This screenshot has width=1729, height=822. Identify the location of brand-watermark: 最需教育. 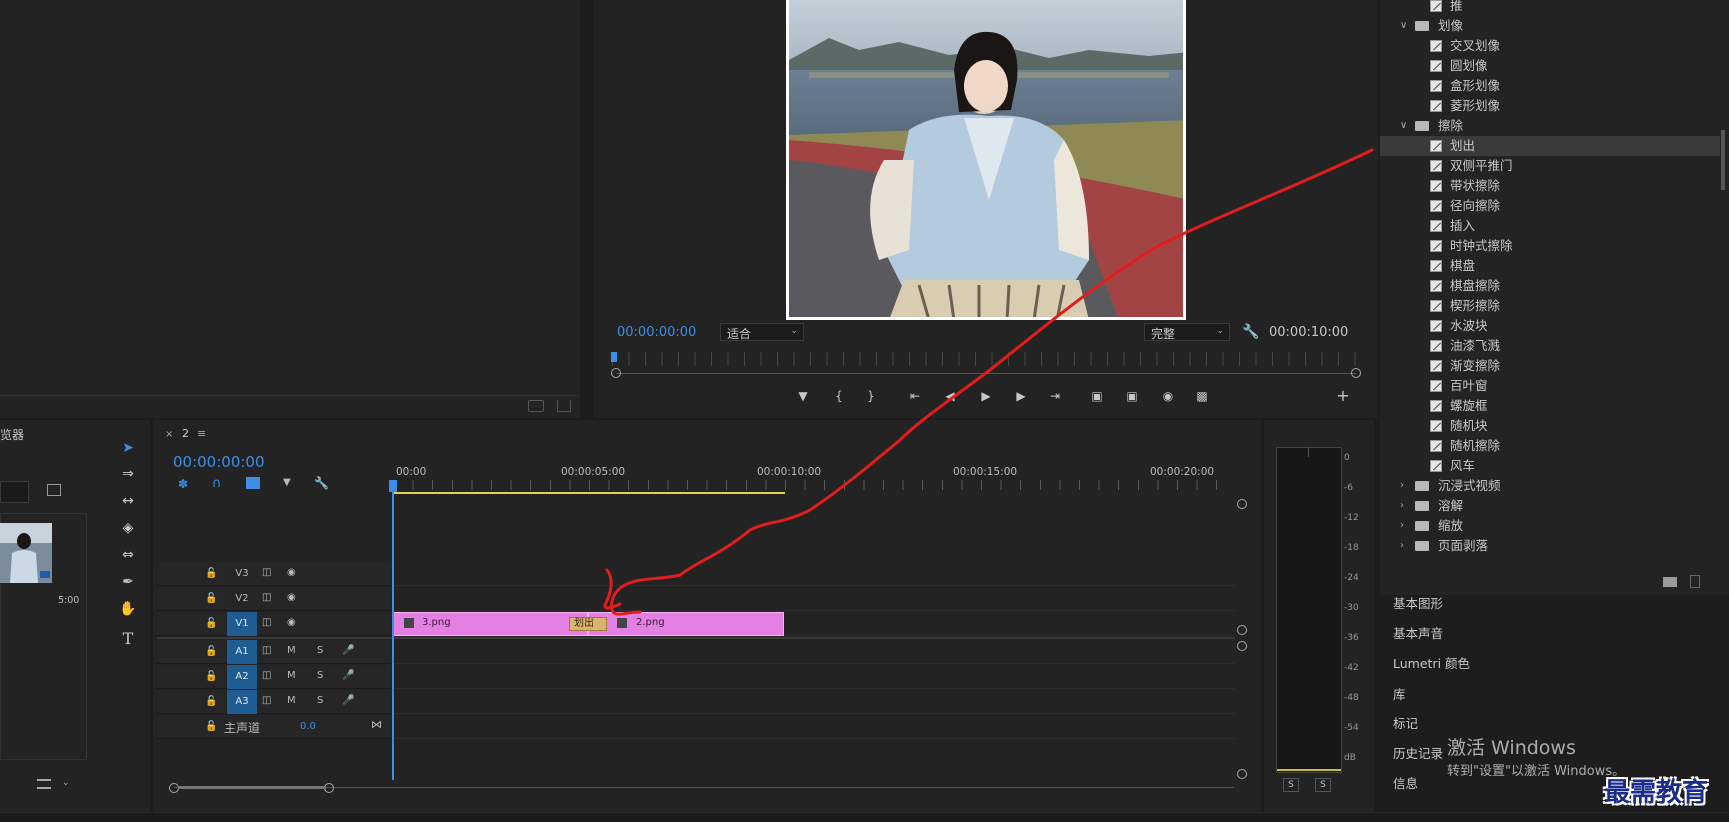
(1656, 793).